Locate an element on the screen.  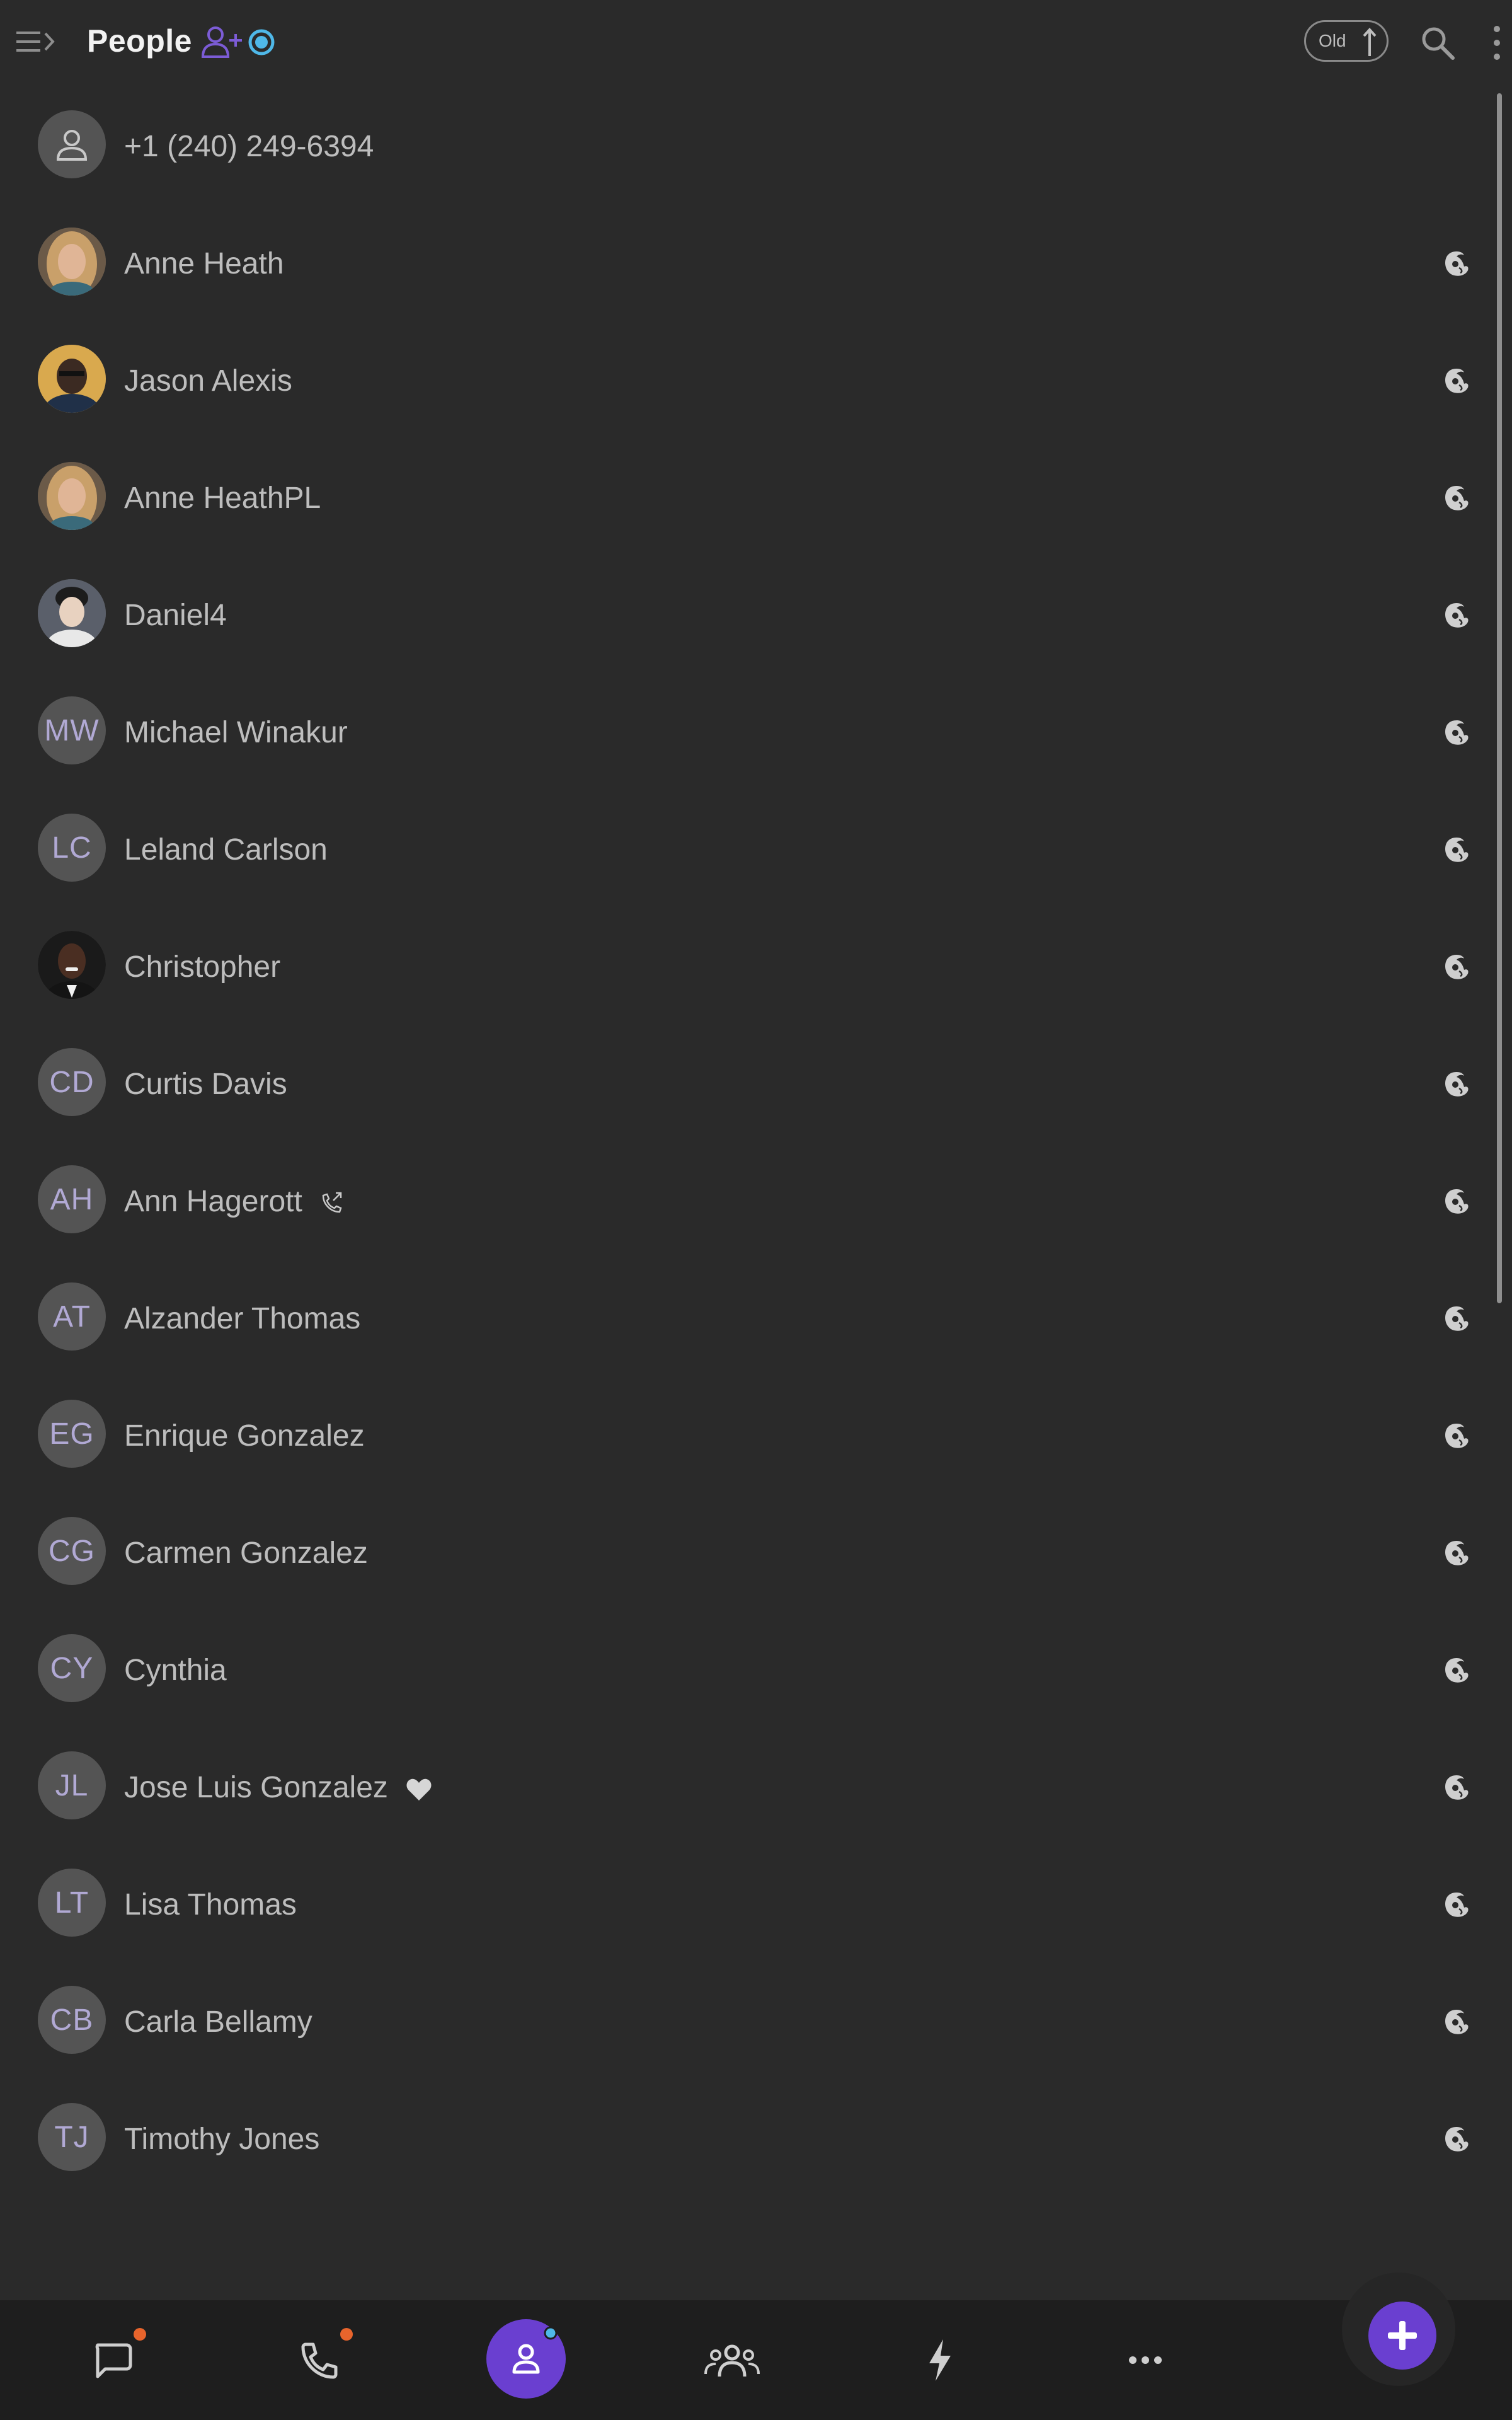
missed-call-badge is located at coordinates (346, 2334).